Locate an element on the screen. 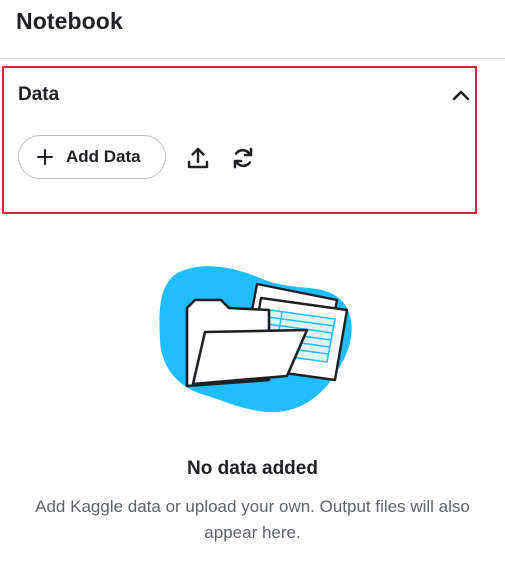  plus-icon is located at coordinates (45, 157).